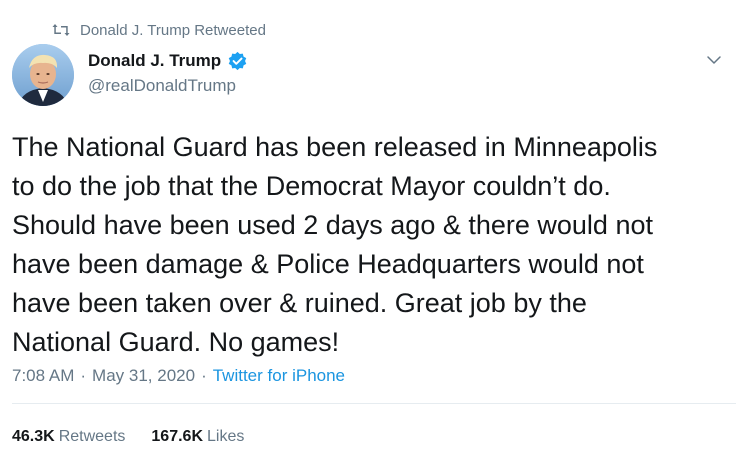  Describe the element at coordinates (173, 30) in the screenshot. I see `retweet-context-text: Donald J. Trump Retweeted` at that location.